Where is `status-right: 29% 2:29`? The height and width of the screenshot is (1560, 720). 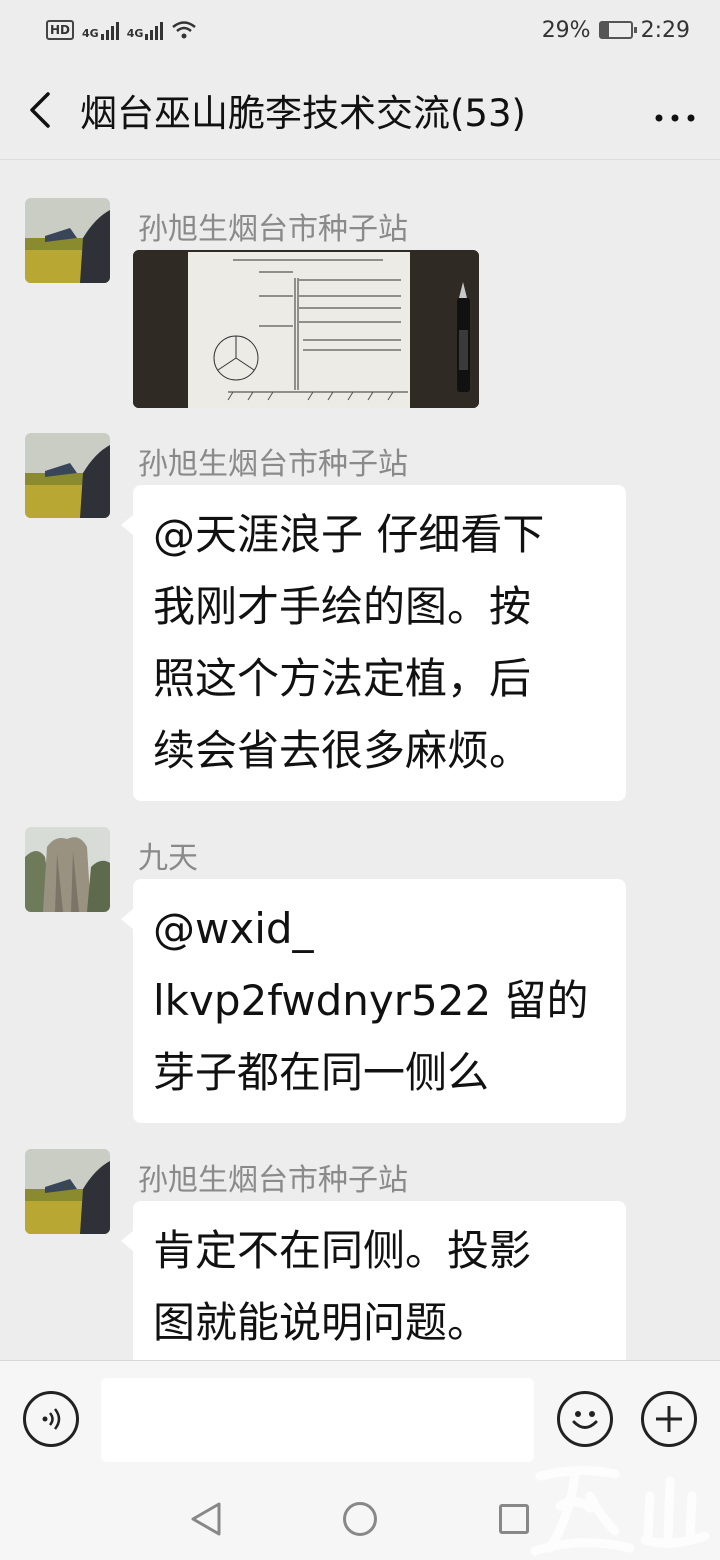
status-right: 29% 2:29 is located at coordinates (616, 30).